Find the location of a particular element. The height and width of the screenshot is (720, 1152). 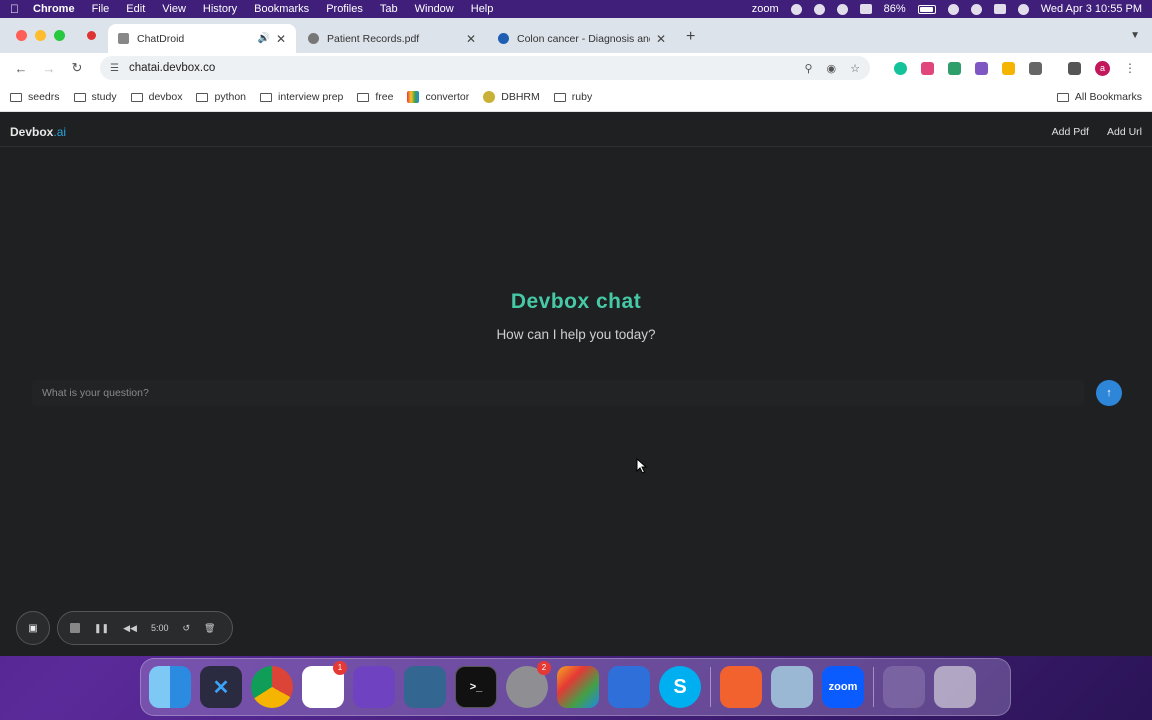

cluster-app-icon is located at coordinates (629, 687).